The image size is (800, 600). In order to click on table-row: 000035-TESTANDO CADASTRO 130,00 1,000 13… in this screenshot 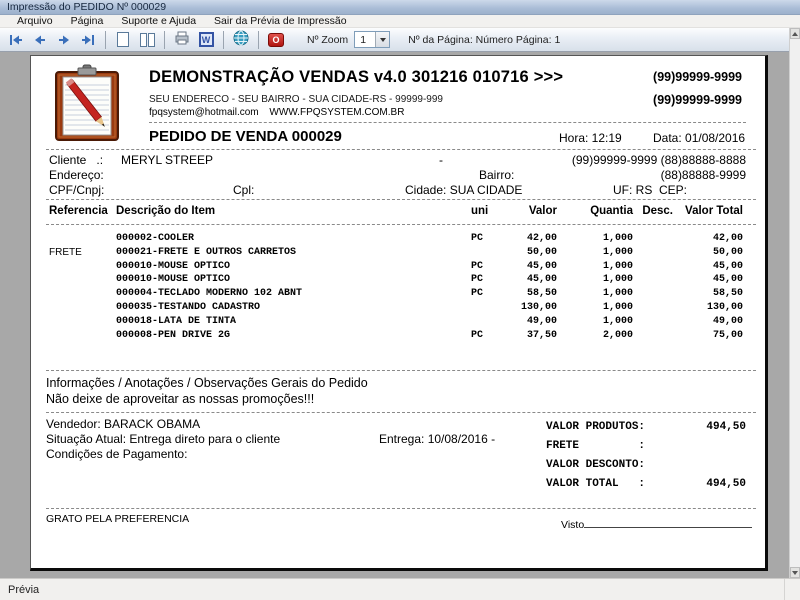, I will do `click(396, 308)`.